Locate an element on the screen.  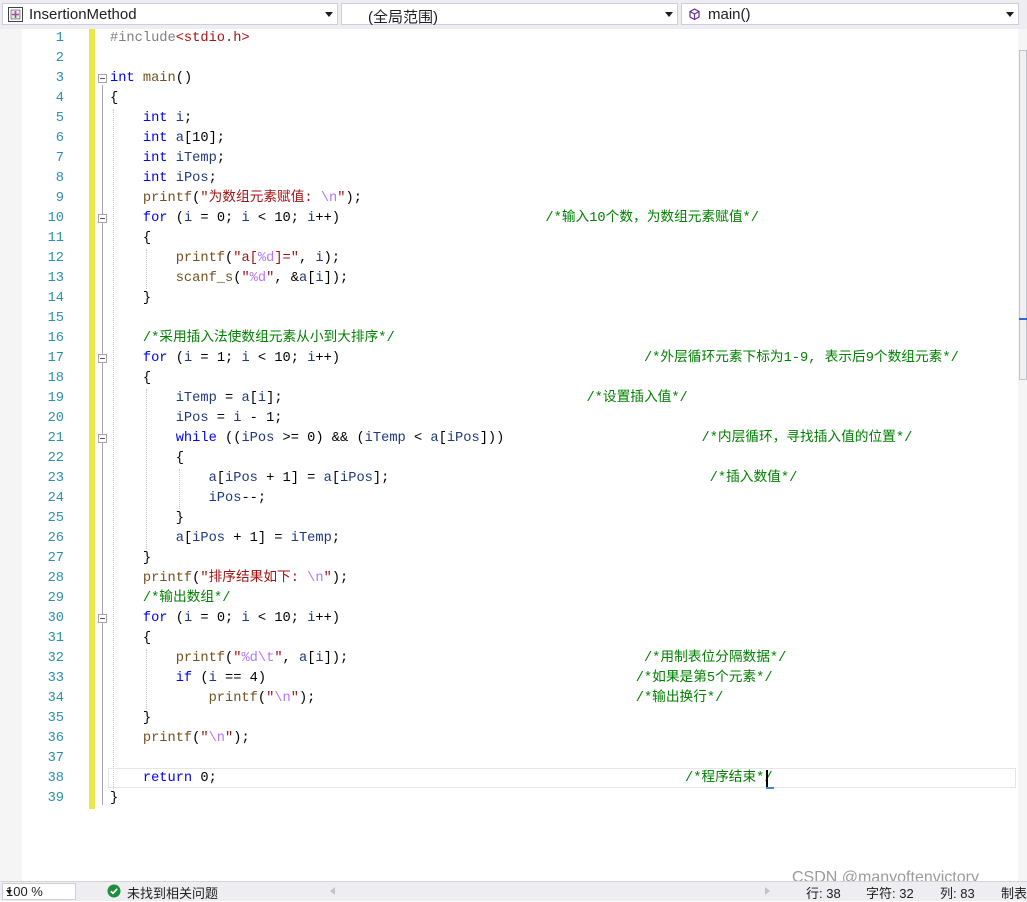
code-line: 19 iTemp = a[i]; /*设置插入值*/ is located at coordinates (509, 399).